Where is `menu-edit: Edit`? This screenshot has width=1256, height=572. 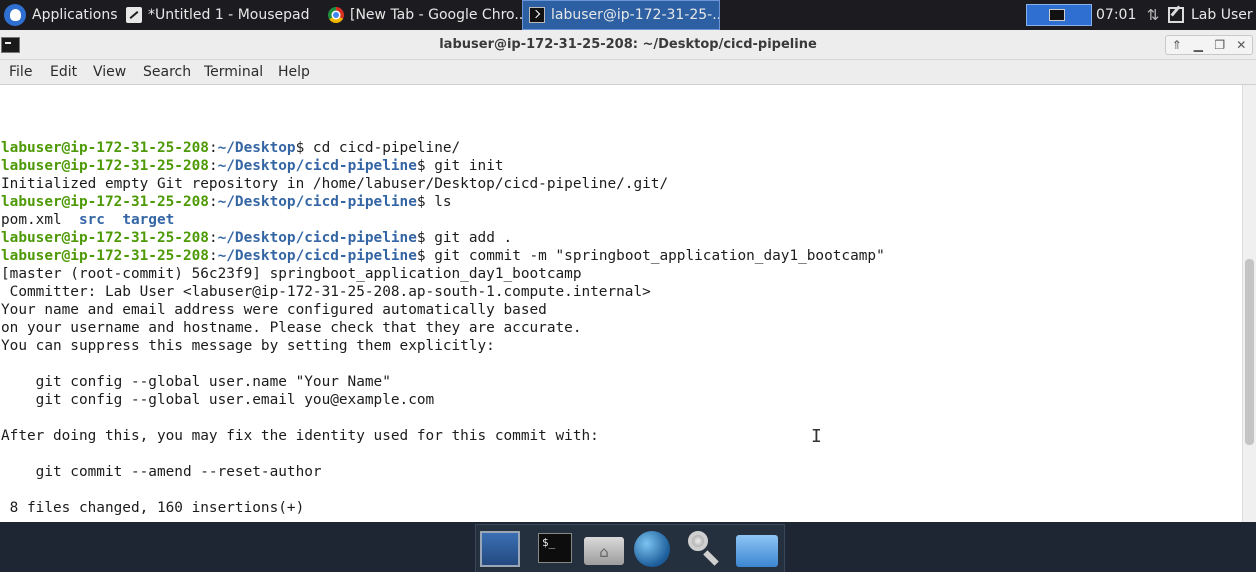
menu-edit: Edit is located at coordinates (63, 72).